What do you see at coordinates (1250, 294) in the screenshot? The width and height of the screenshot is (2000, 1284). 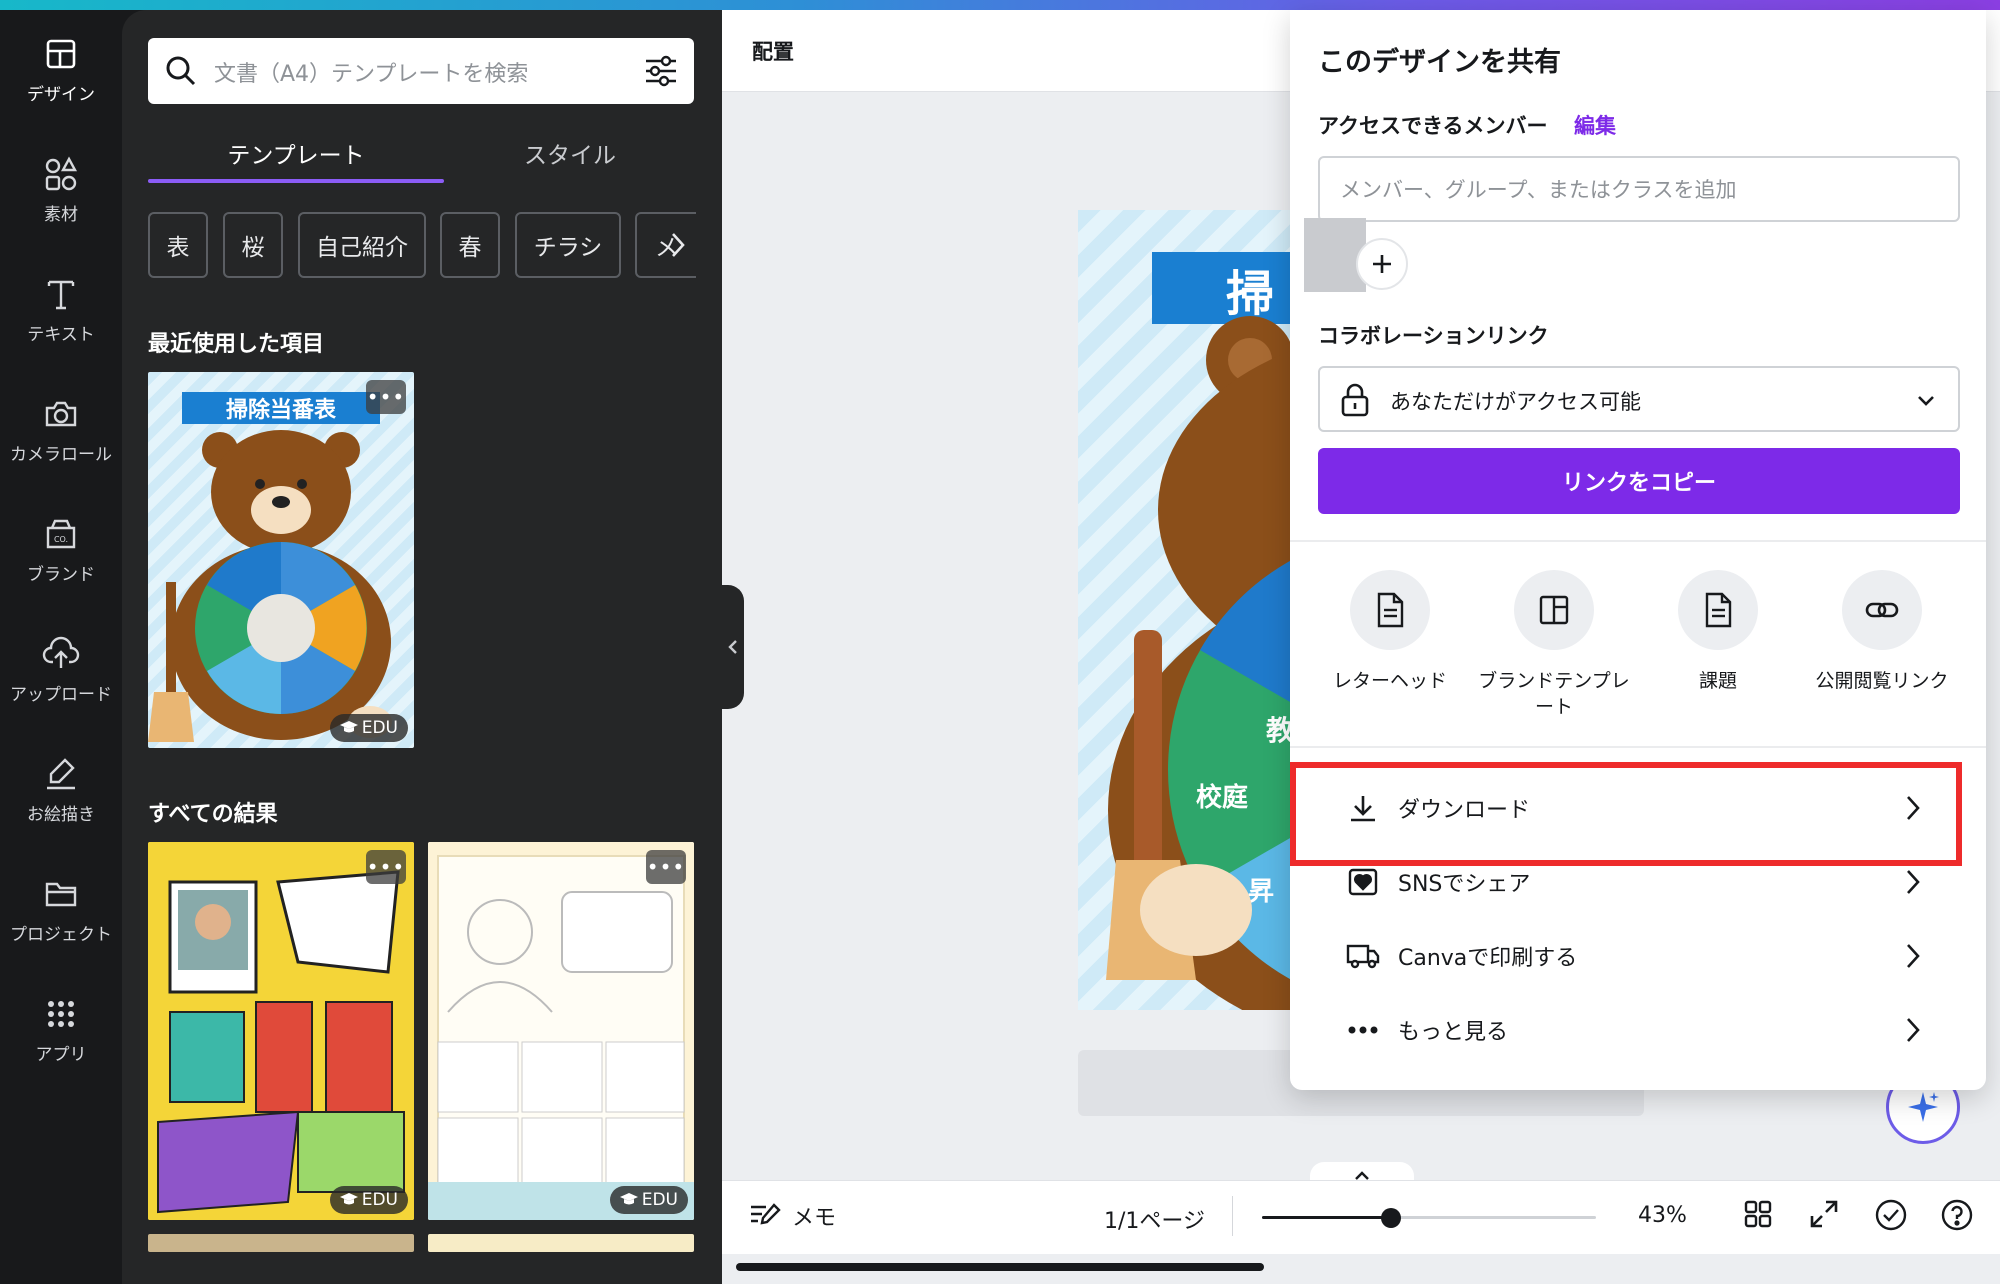 I see `svg-text: 掃` at bounding box center [1250, 294].